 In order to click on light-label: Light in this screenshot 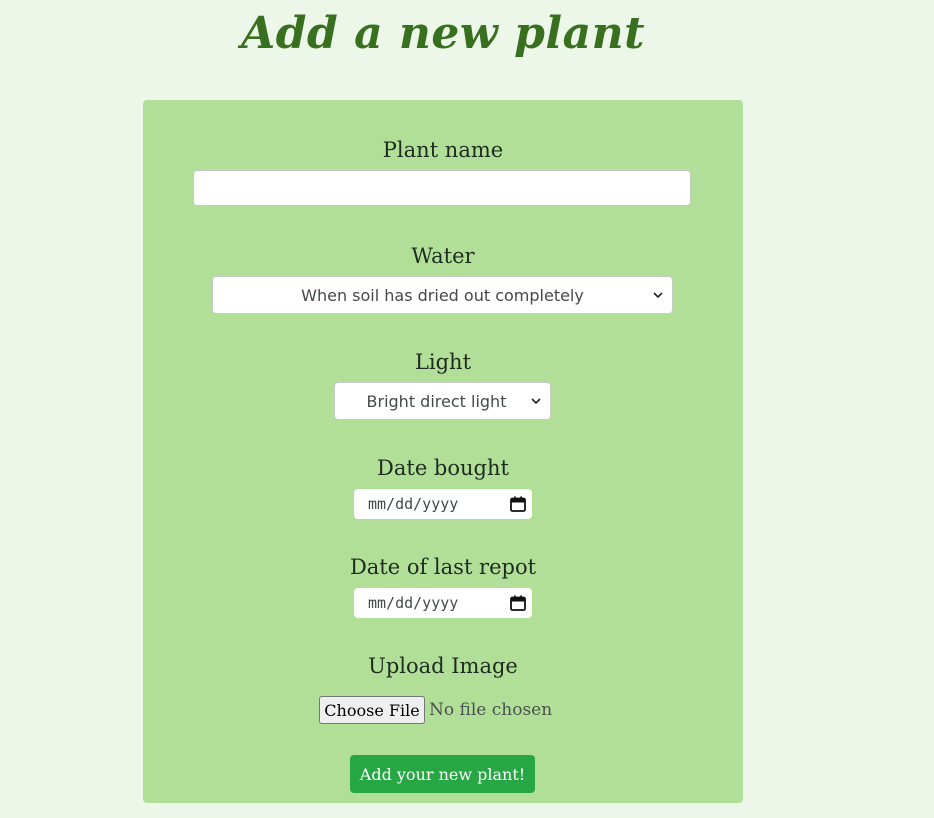, I will do `click(443, 362)`.